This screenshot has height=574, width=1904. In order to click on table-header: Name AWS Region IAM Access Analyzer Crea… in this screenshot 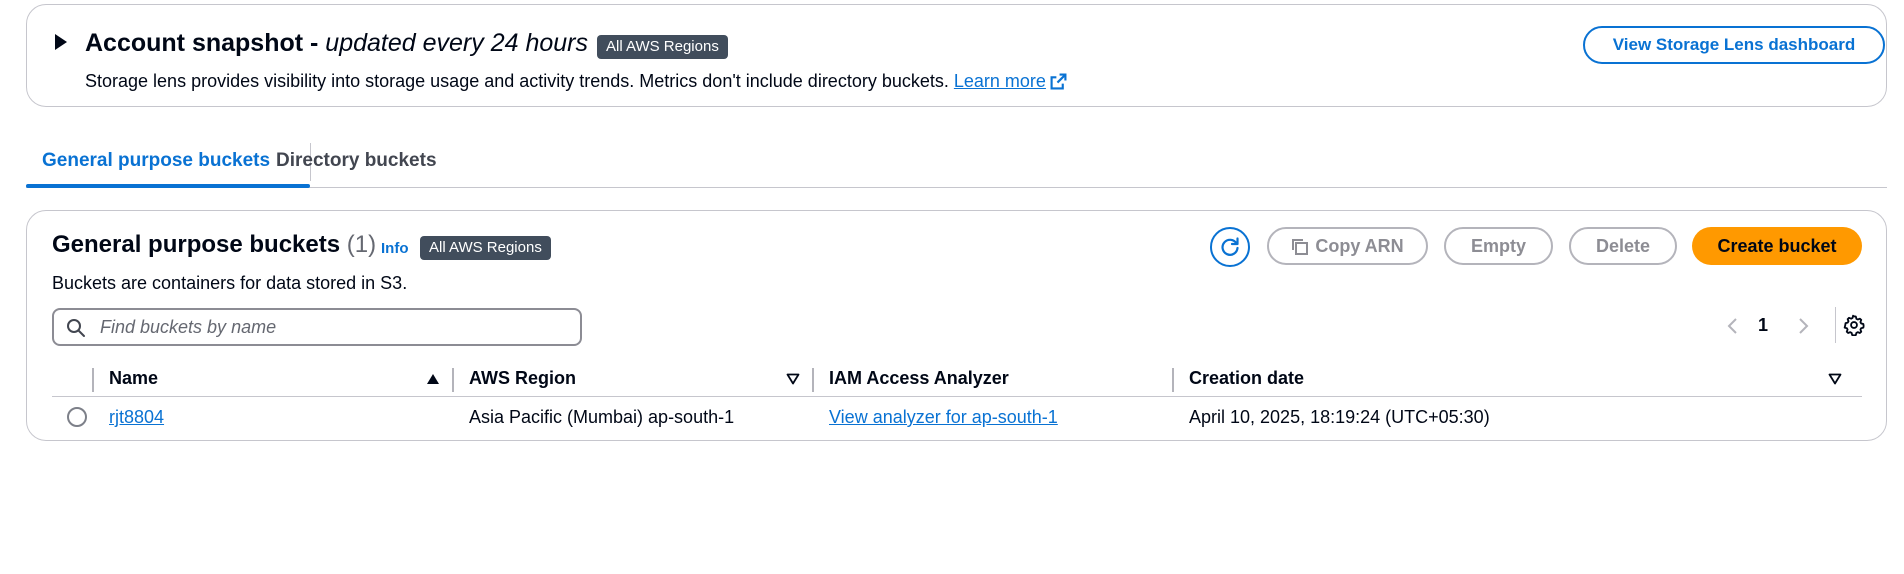, I will do `click(957, 379)`.